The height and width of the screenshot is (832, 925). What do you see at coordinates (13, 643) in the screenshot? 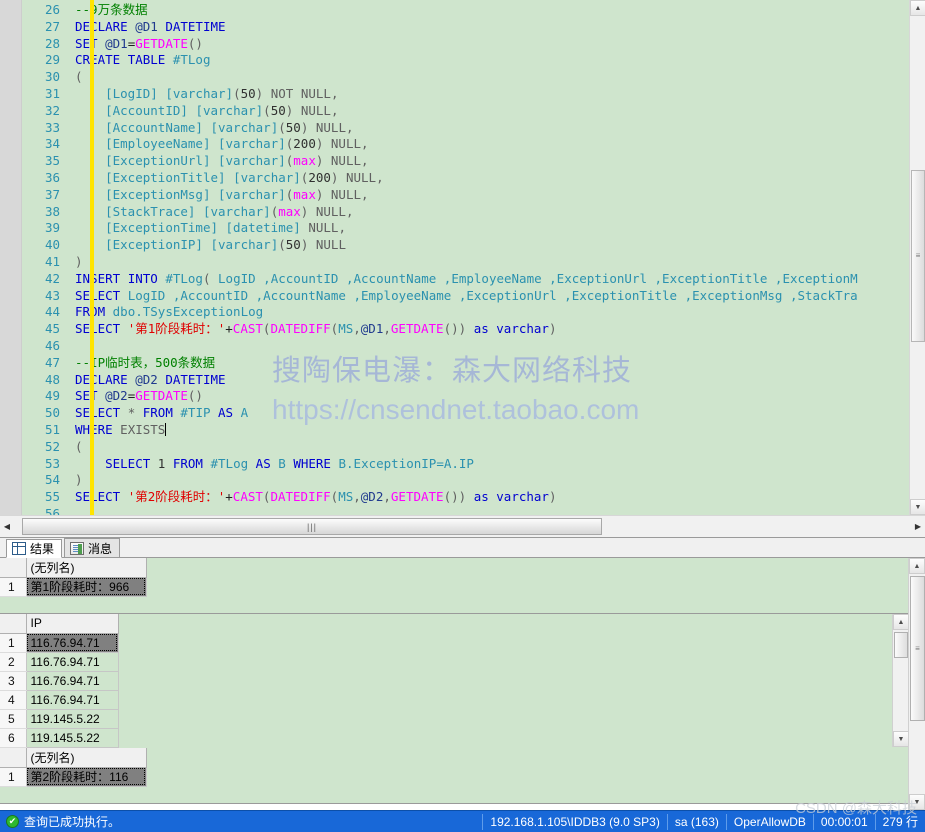
I see `row-number: 1` at bounding box center [13, 643].